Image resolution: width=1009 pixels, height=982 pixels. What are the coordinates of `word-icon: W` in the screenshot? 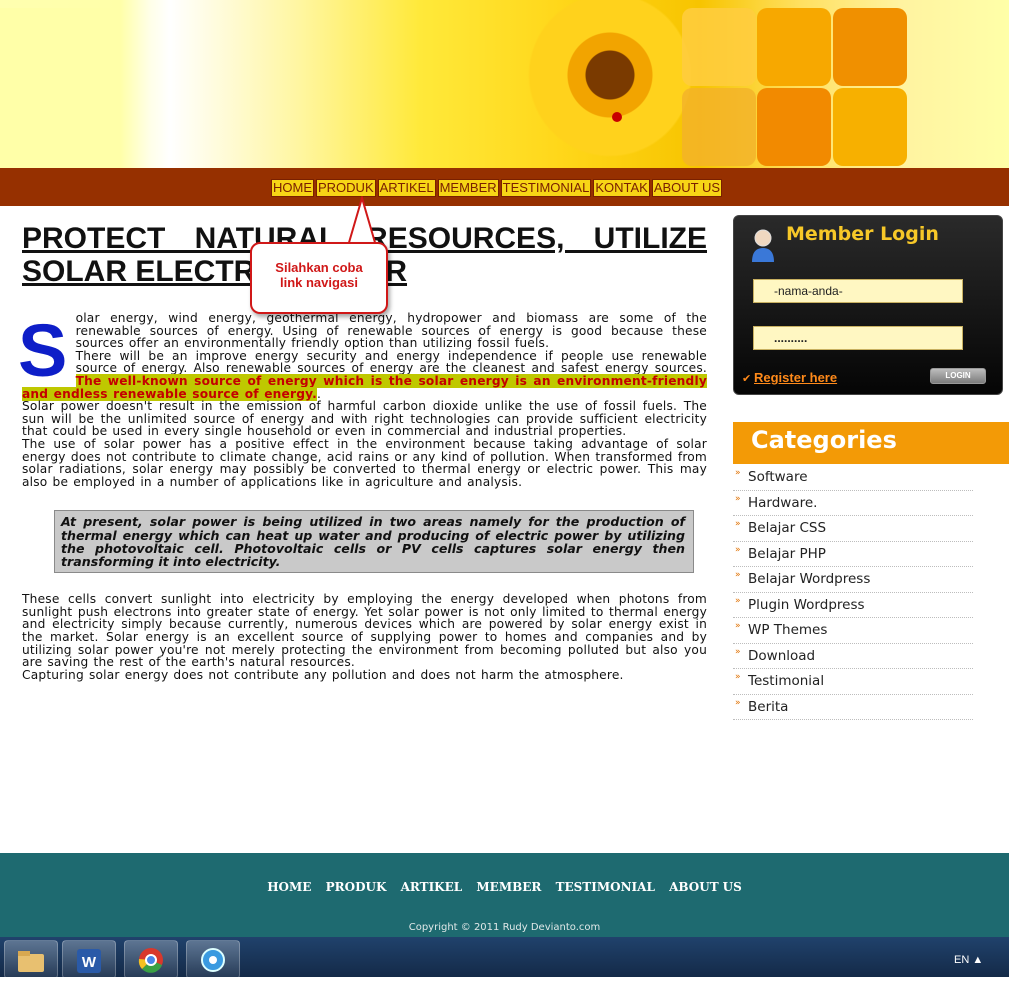 It's located at (89, 961).